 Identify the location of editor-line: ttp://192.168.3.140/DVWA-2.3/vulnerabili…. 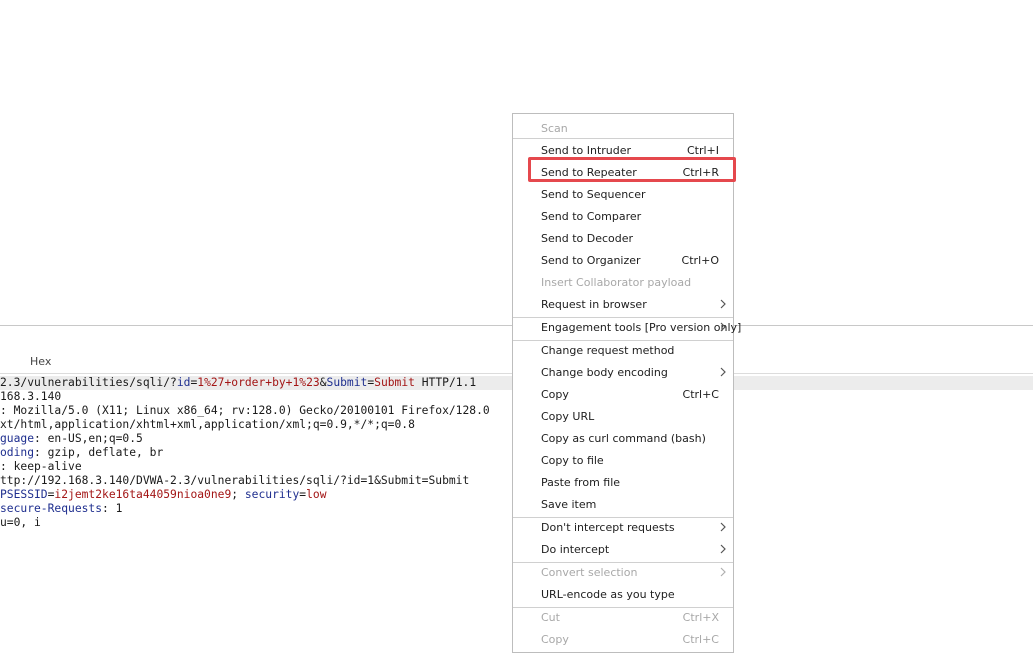
(256, 481).